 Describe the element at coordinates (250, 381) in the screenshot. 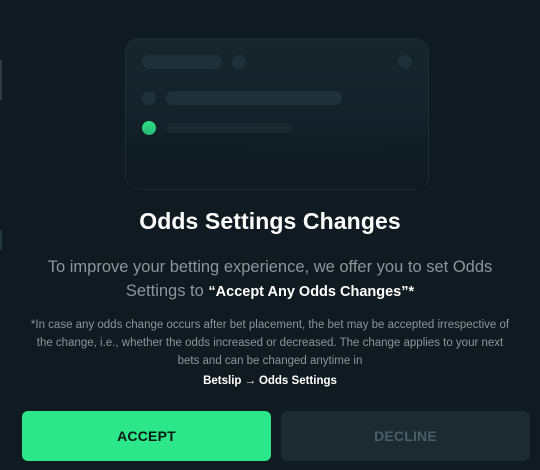

I see `arrow-right-icon: →` at that location.